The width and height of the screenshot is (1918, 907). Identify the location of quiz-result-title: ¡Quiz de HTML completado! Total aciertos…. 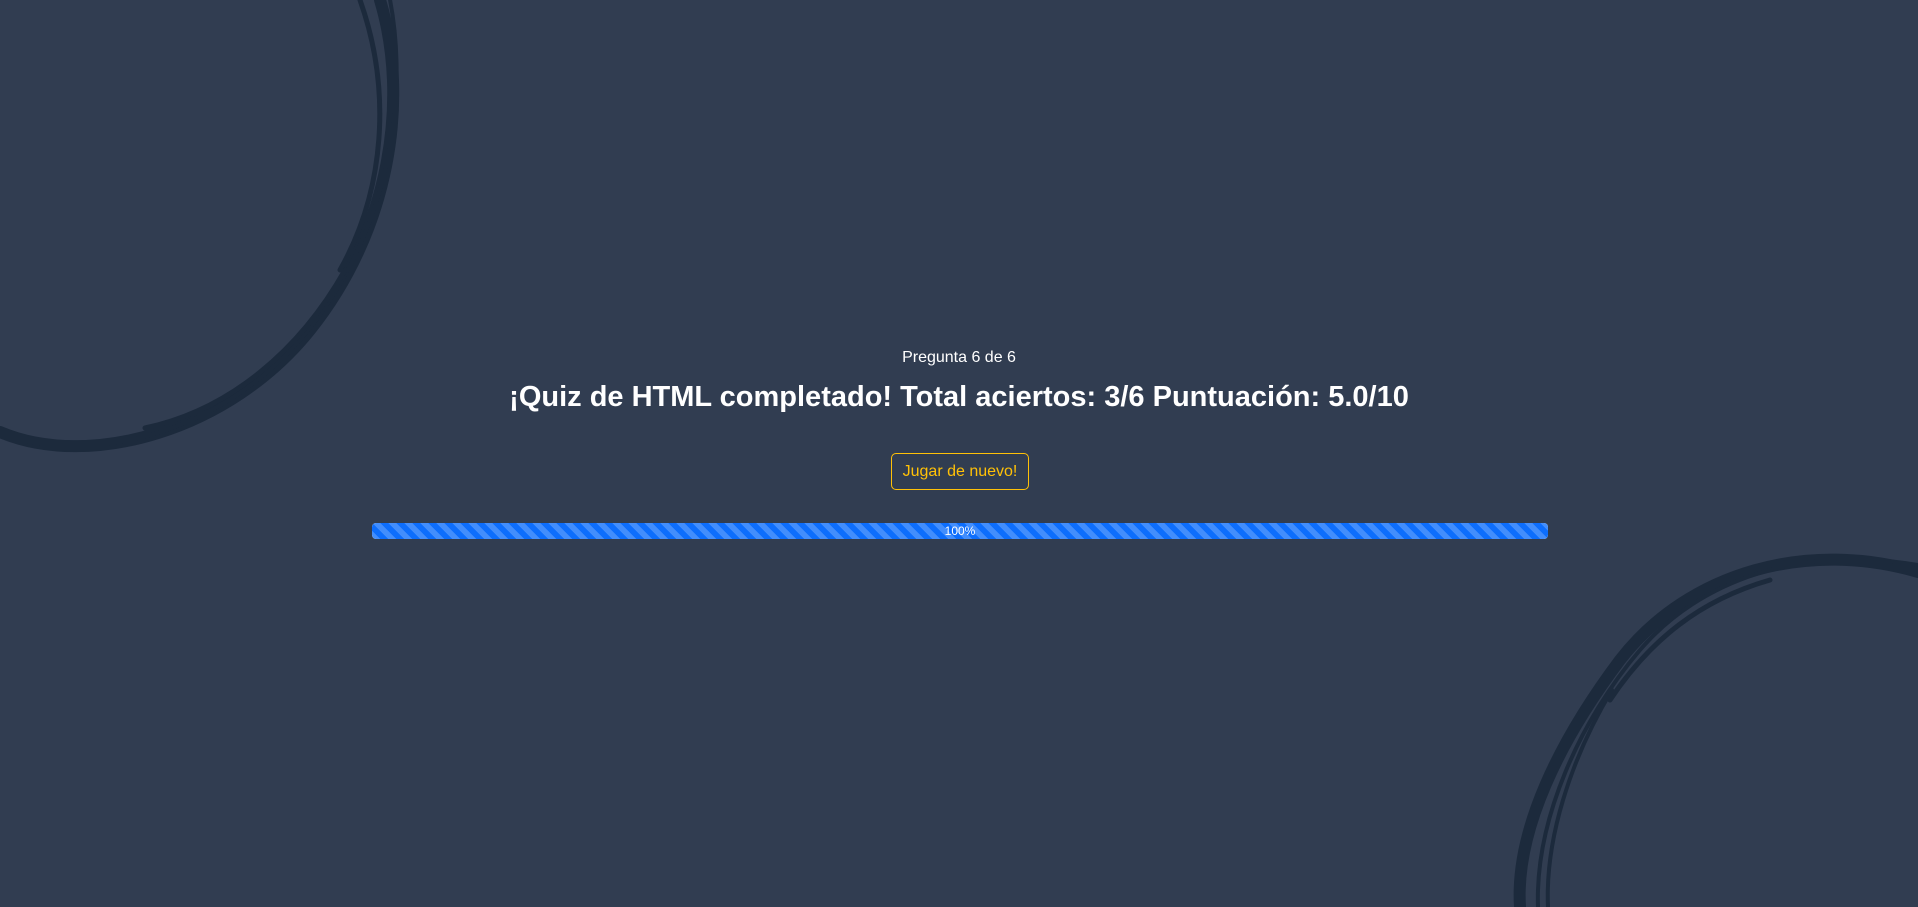
(959, 397).